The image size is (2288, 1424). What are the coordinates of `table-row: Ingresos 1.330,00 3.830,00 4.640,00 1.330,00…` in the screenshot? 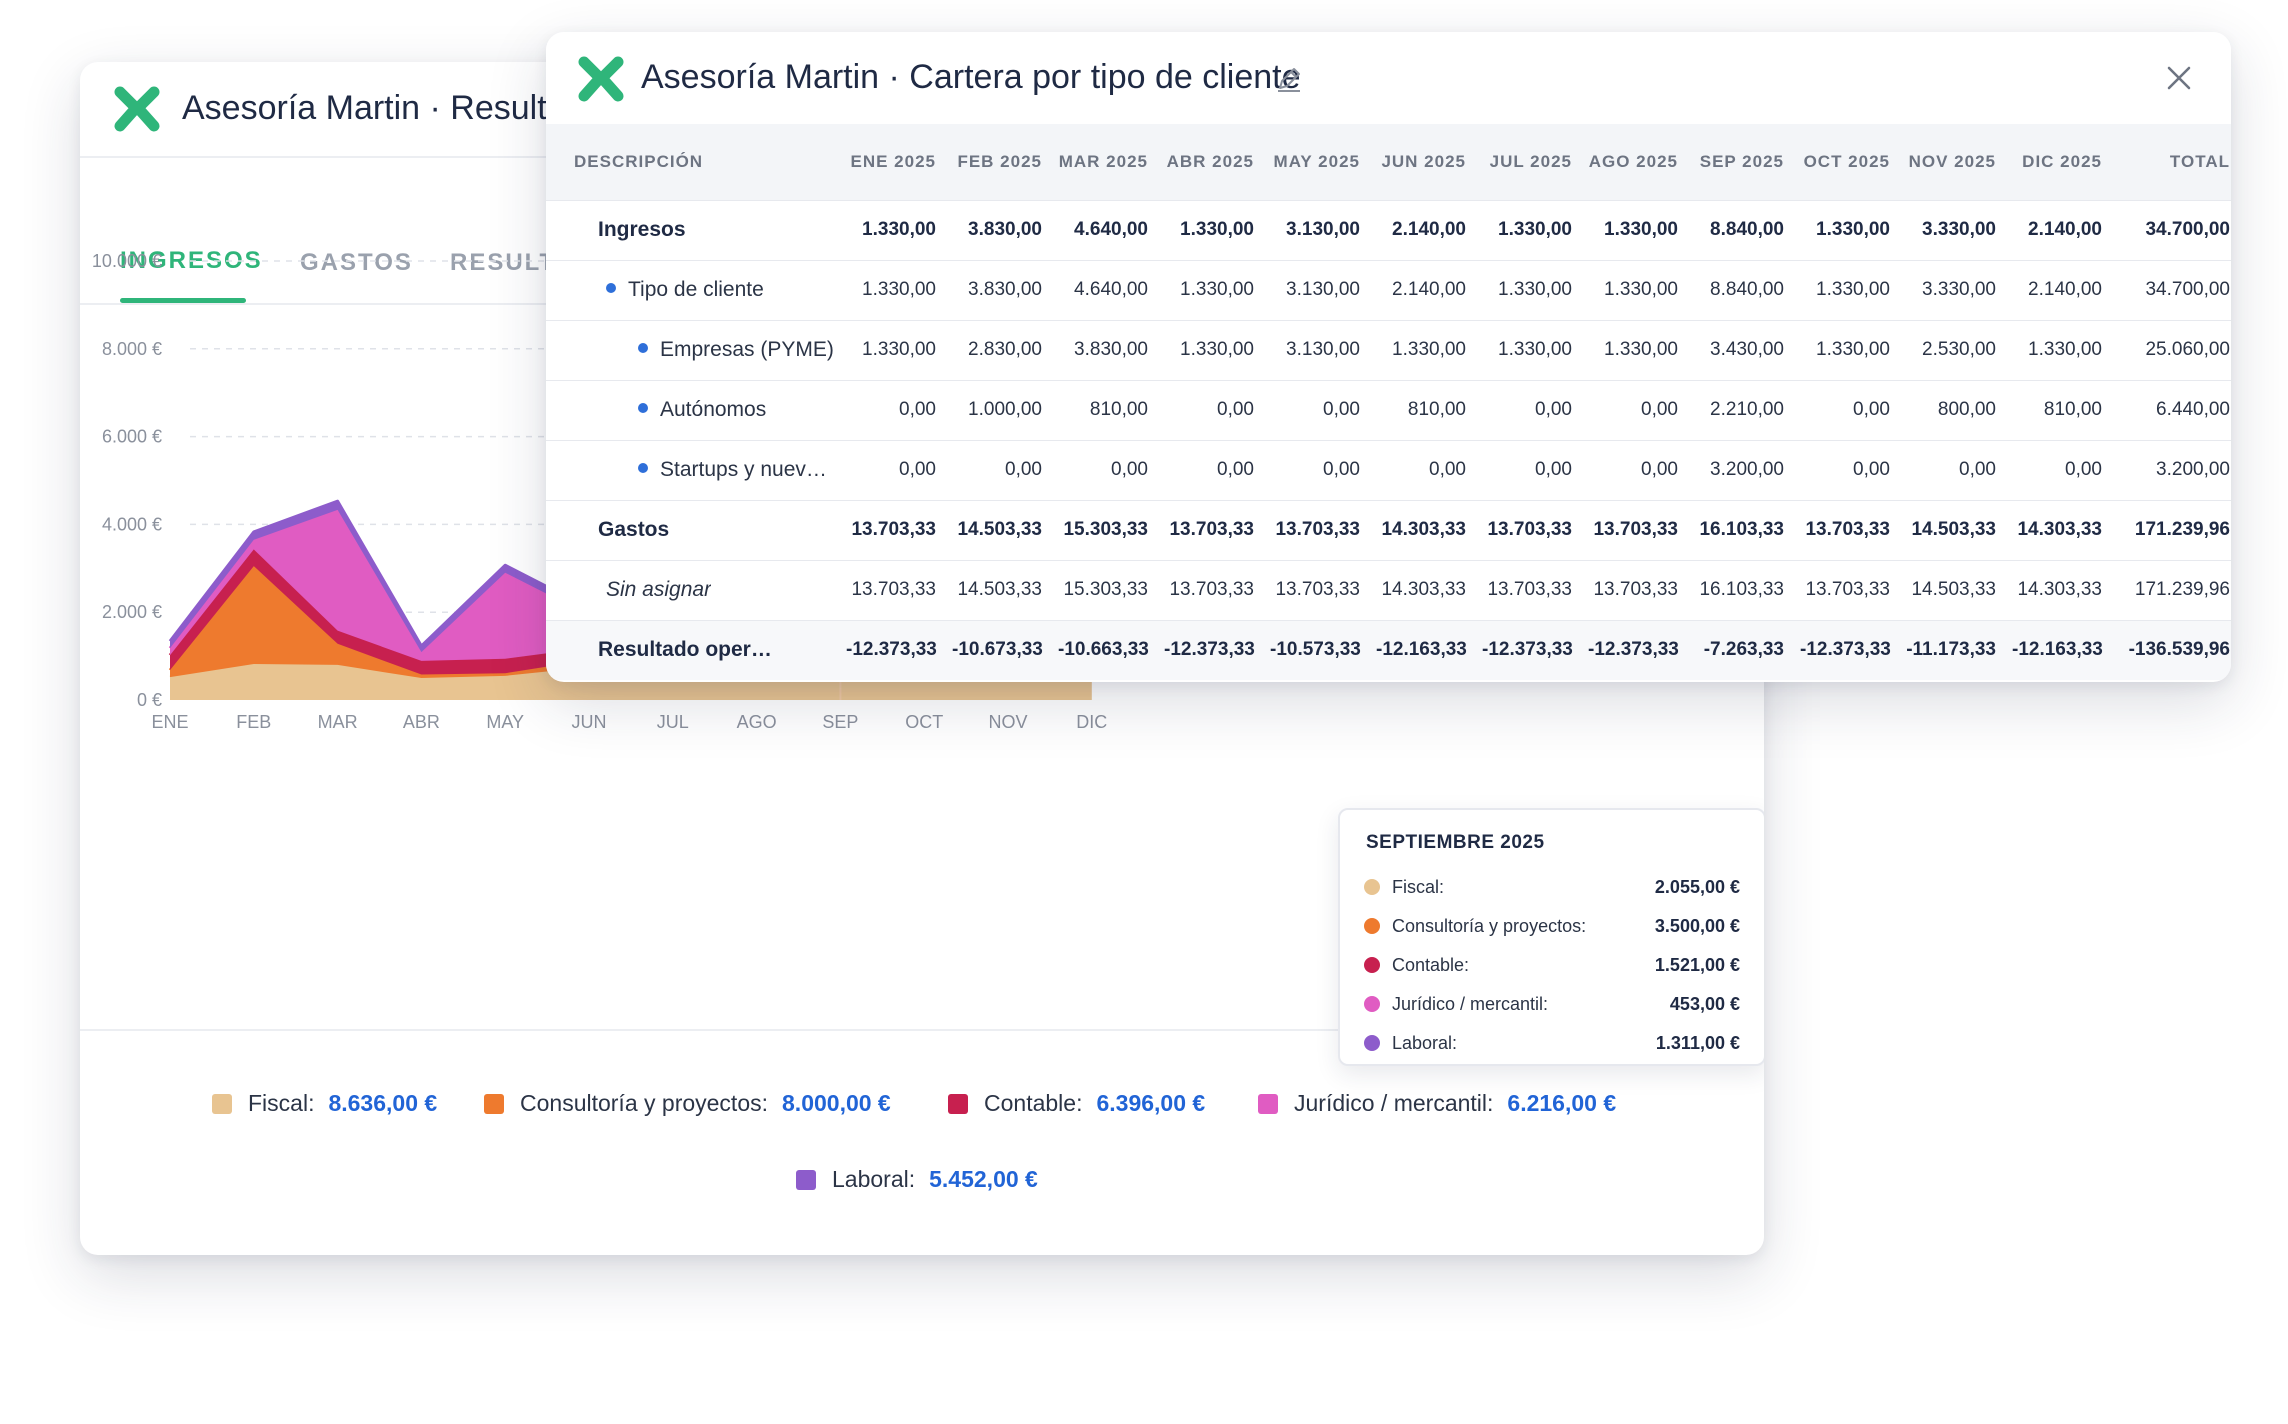 It's located at (1388, 230).